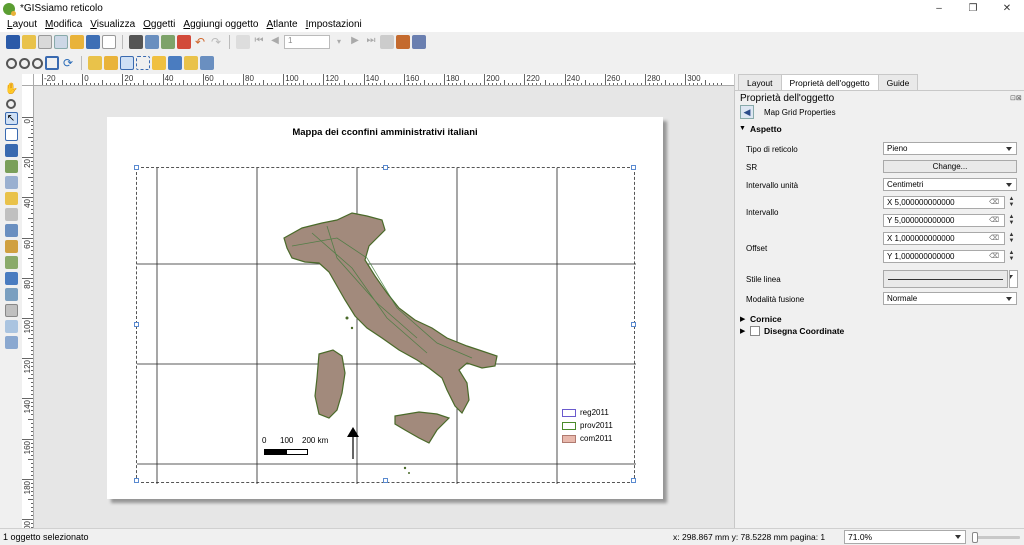 The height and width of the screenshot is (545, 1024). Describe the element at coordinates (77, 42) in the screenshot. I see `open-template-icon` at that location.